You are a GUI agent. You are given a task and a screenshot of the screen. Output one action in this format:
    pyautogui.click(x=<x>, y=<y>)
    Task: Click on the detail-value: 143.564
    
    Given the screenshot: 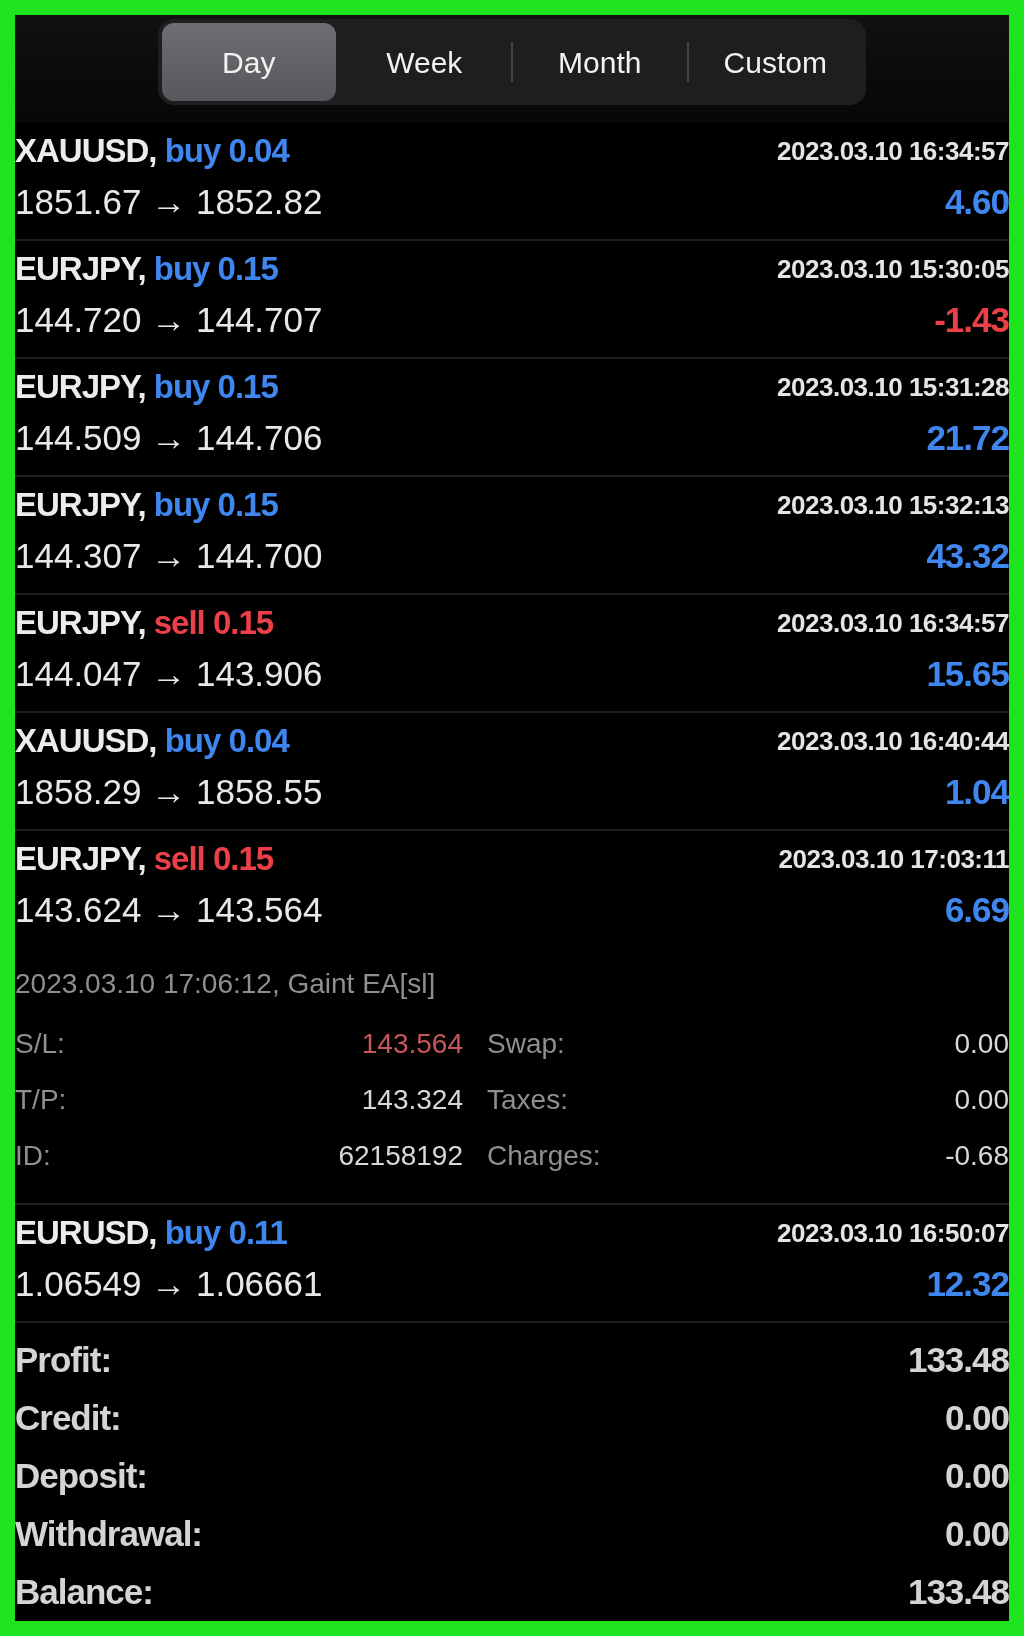 What is the action you would take?
    pyautogui.click(x=411, y=1044)
    